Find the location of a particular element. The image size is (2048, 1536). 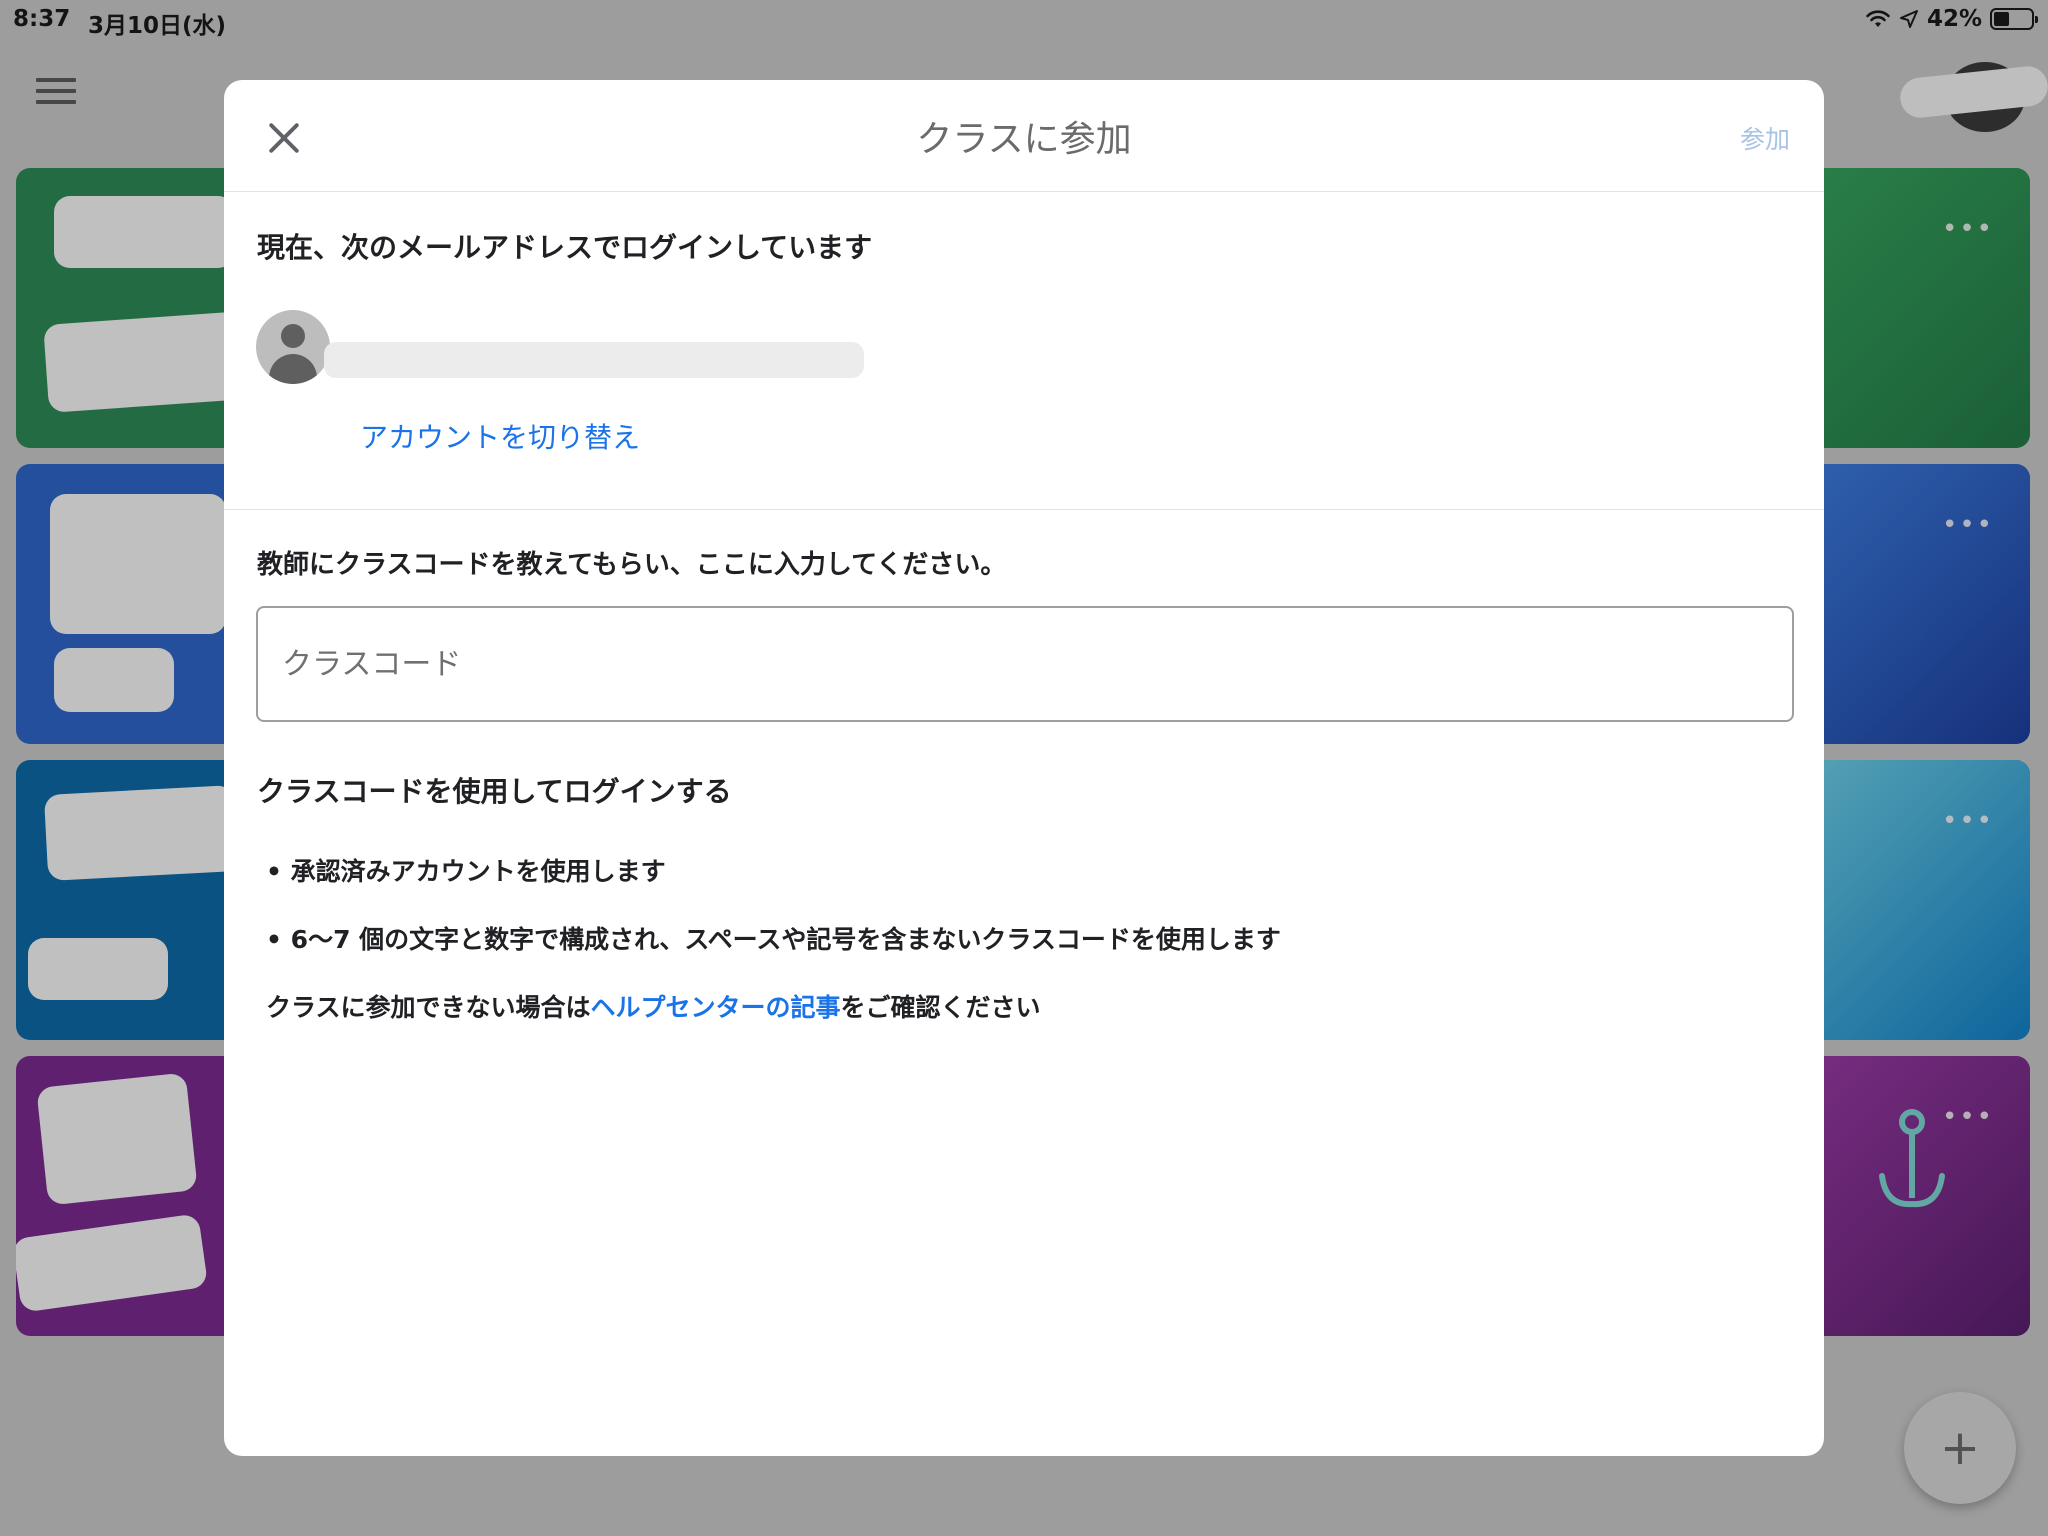

class-code-input is located at coordinates (1025, 664).